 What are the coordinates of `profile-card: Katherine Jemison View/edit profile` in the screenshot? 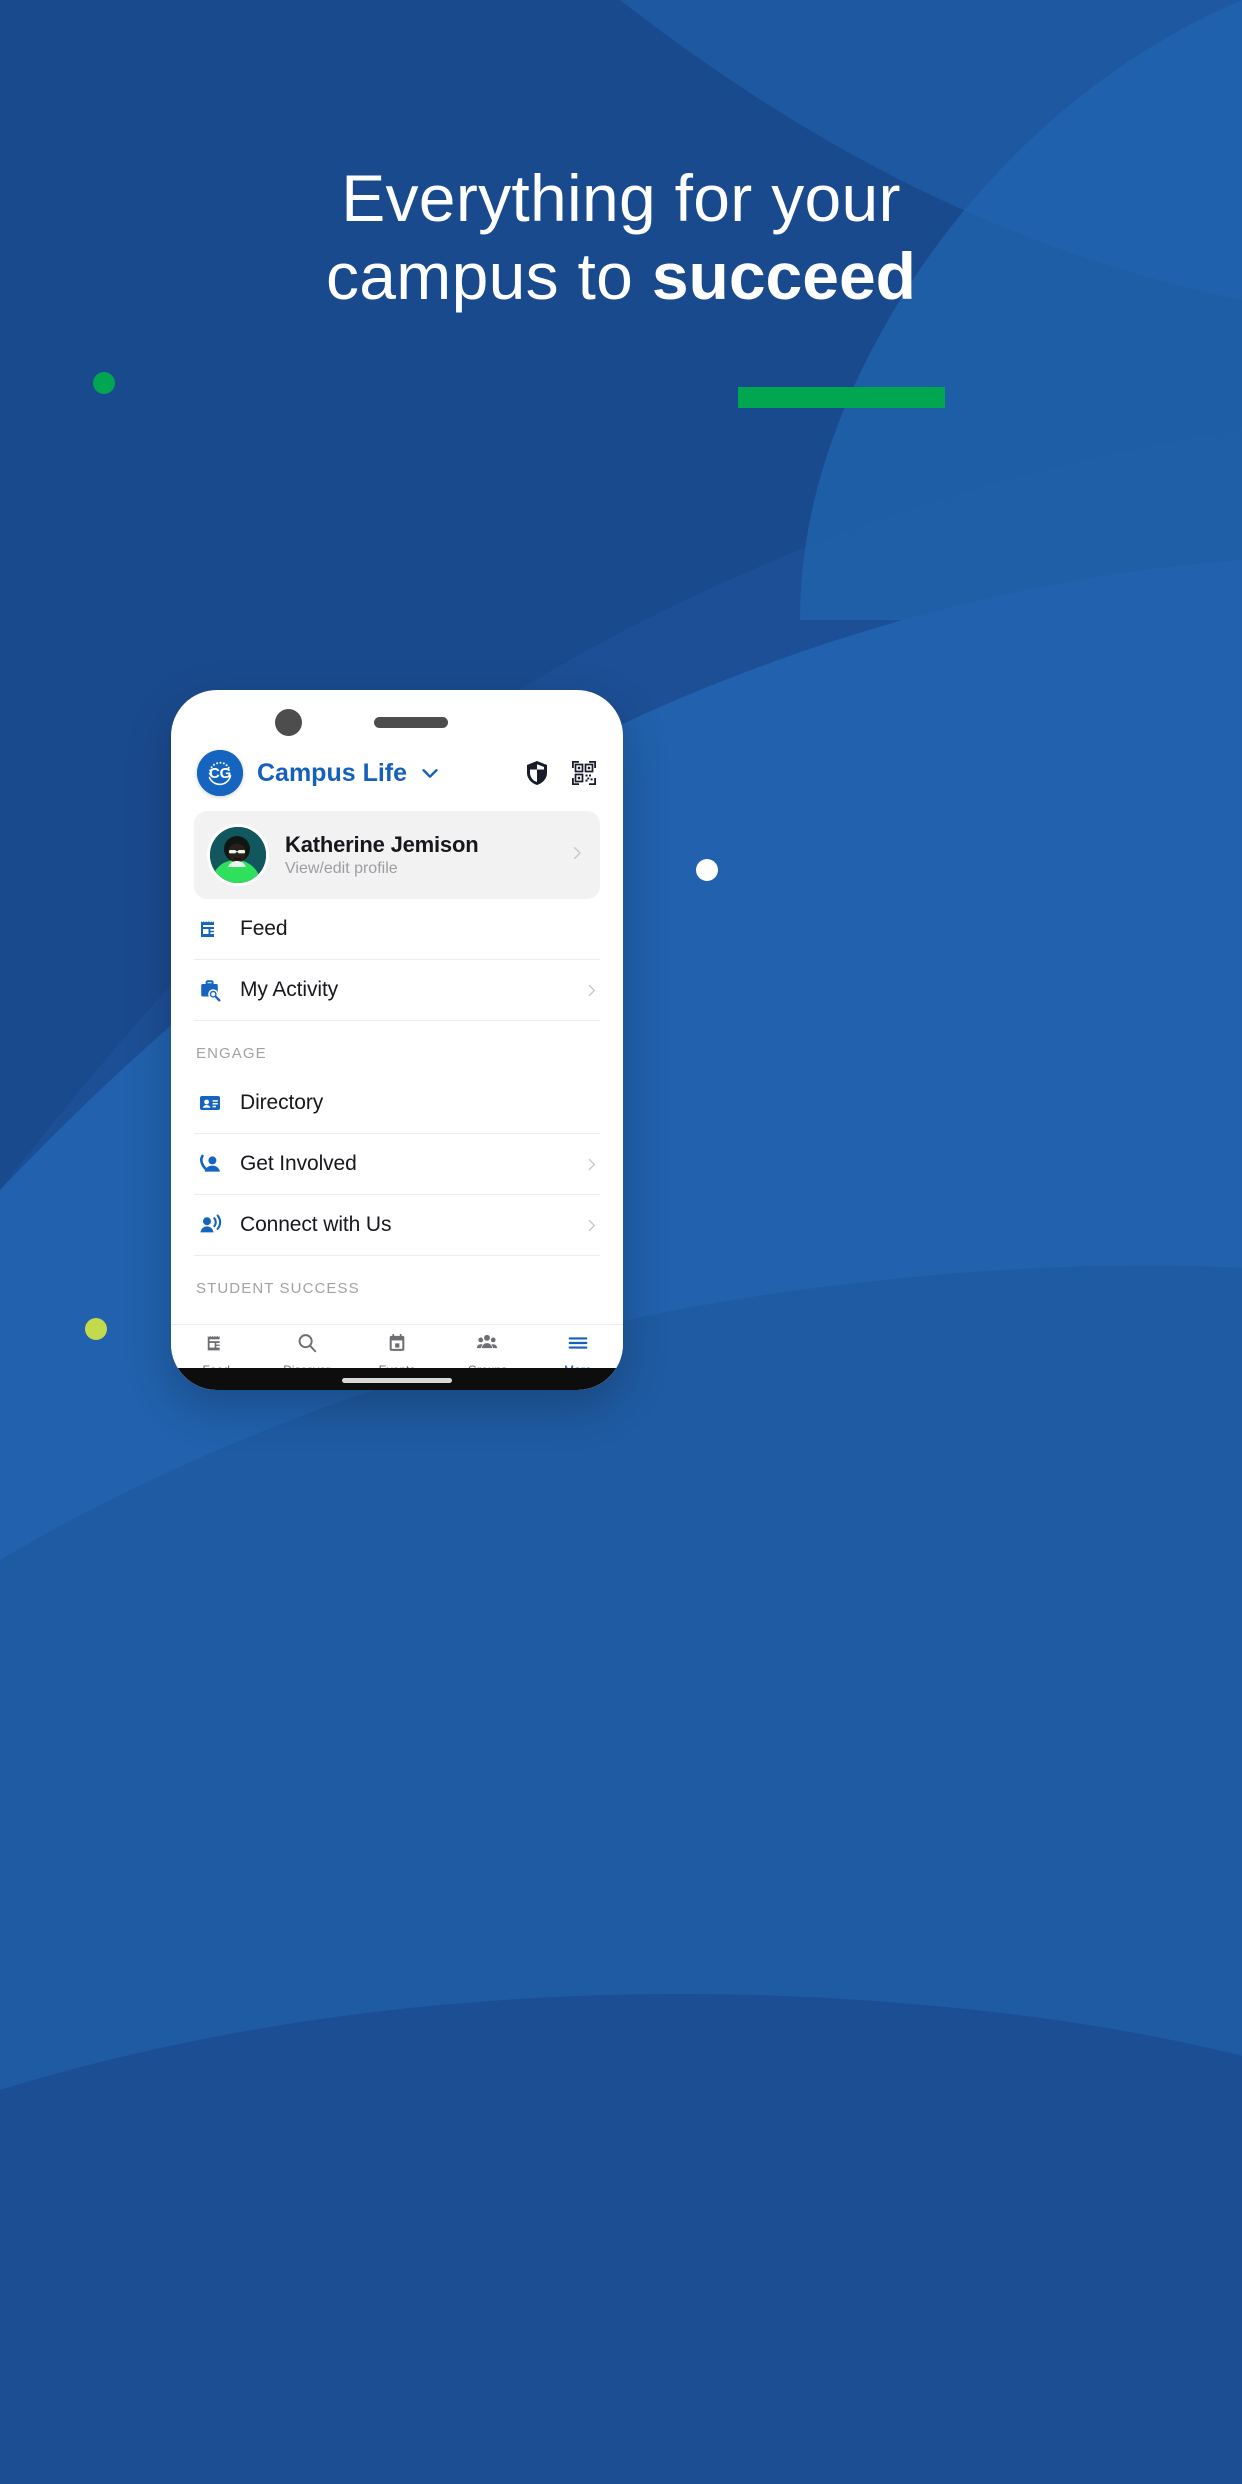 It's located at (397, 855).